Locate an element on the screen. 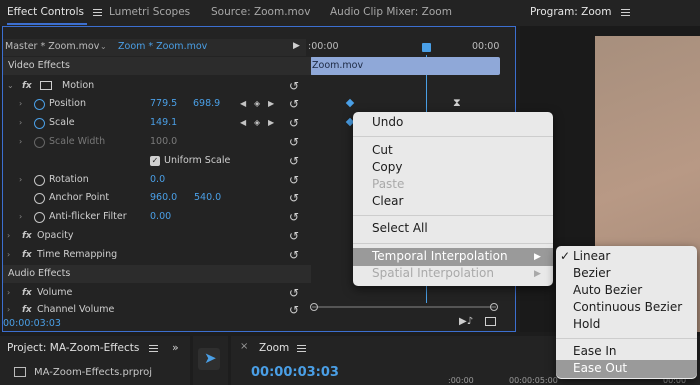 This screenshot has height=385, width=700. master-clip-label: Master * Zoom.mov is located at coordinates (52, 46).